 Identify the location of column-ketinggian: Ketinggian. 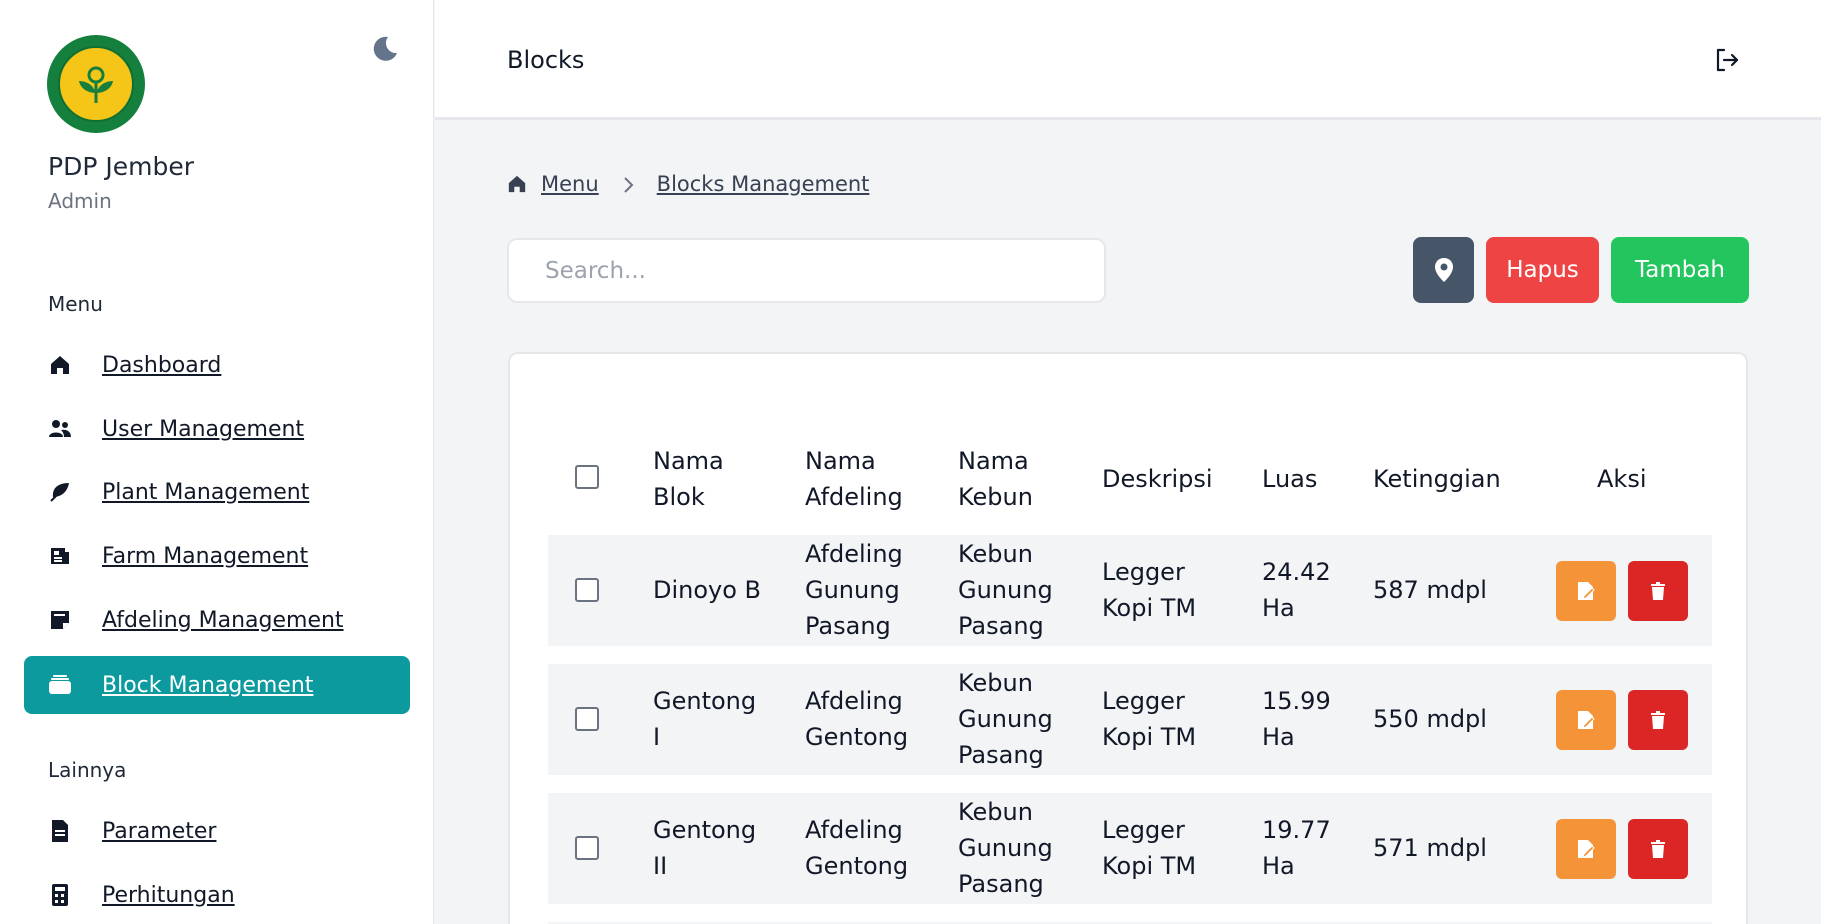
(1437, 479).